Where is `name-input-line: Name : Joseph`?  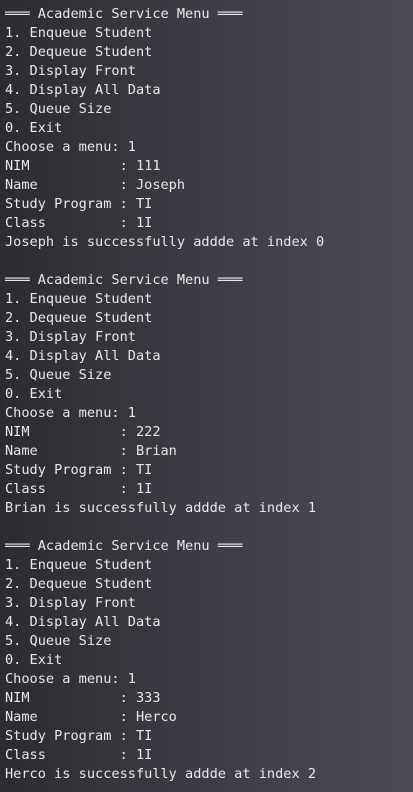
name-input-line: Name : Joseph is located at coordinates (95, 185).